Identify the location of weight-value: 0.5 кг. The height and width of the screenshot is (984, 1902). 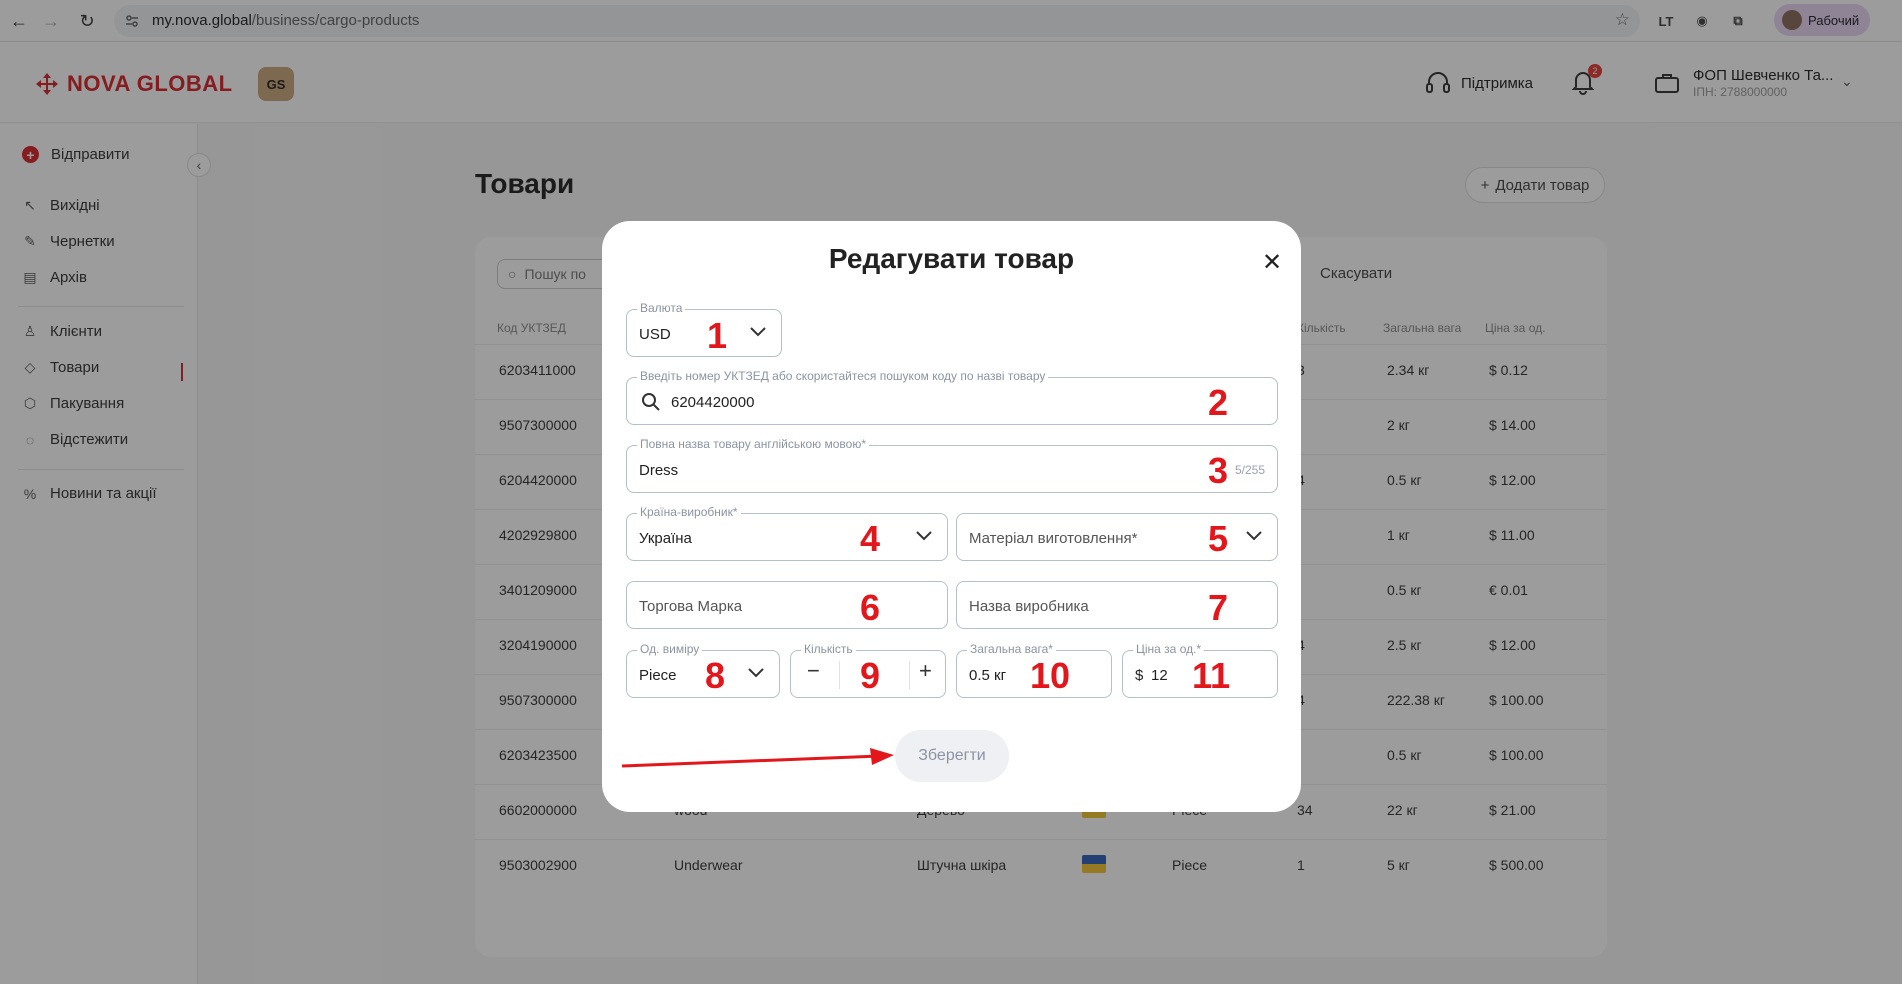
(988, 675).